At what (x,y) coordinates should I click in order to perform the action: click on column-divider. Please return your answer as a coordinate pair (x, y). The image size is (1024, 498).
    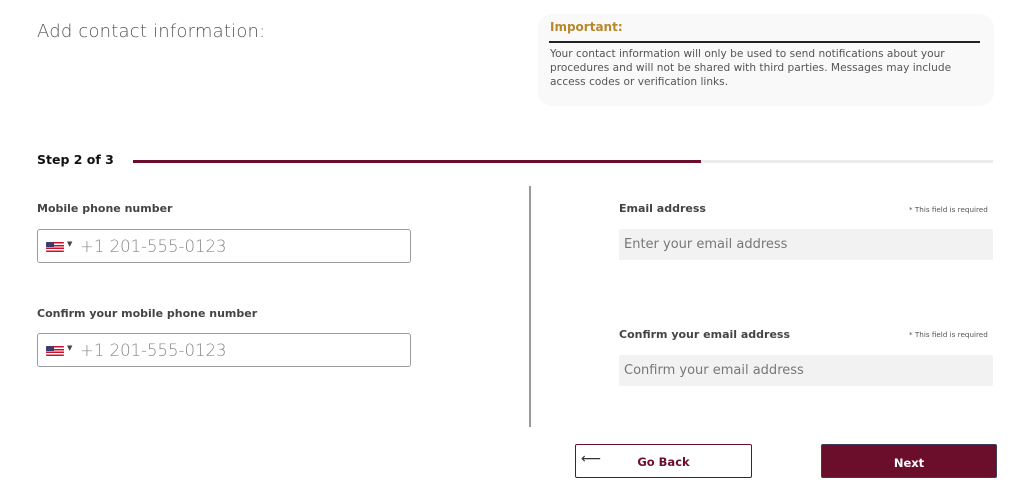
    Looking at the image, I should click on (530, 306).